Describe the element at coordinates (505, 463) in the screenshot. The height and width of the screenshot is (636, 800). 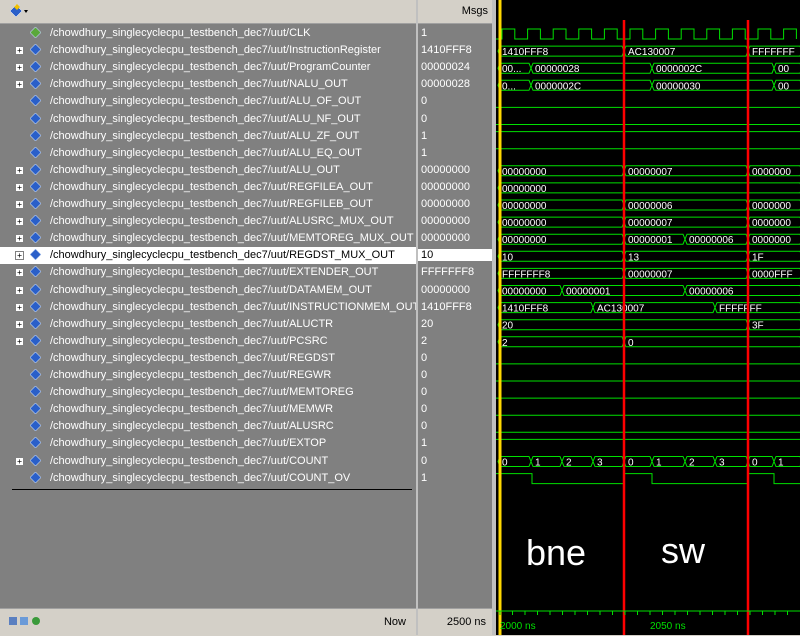
I see `count-wave-value: 0` at that location.